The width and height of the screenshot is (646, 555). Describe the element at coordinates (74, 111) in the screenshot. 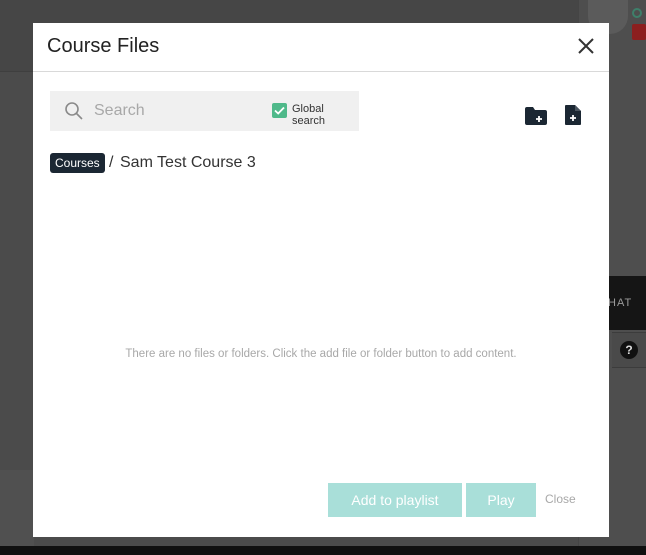

I see `search-icon` at that location.